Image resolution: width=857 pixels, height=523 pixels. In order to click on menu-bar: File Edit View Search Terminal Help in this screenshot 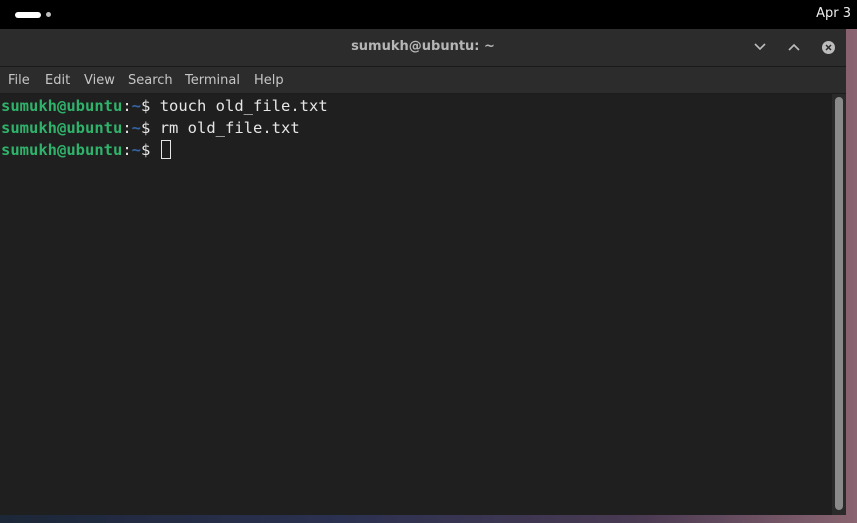, I will do `click(423, 80)`.